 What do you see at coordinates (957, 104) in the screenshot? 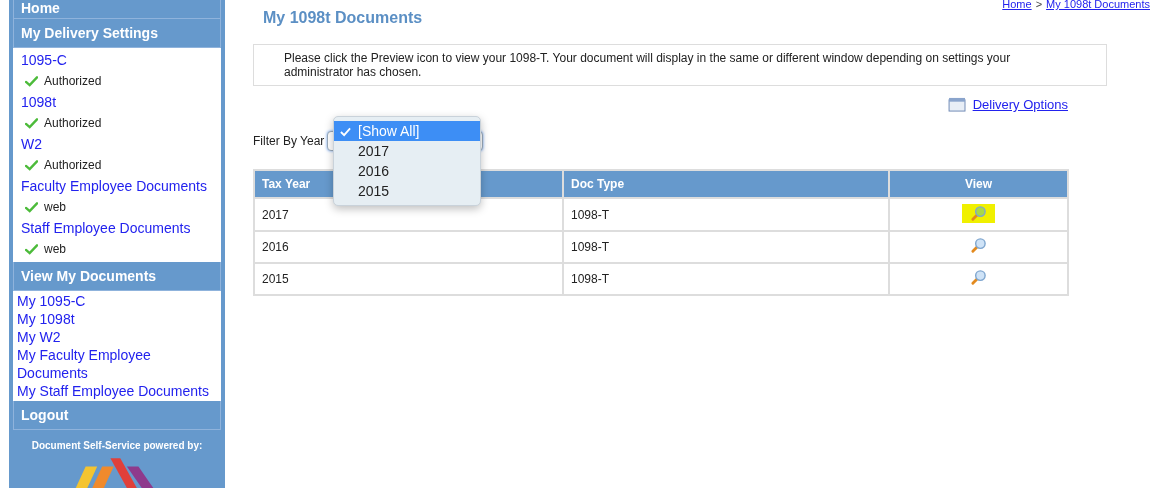
I see `window-icon` at bounding box center [957, 104].